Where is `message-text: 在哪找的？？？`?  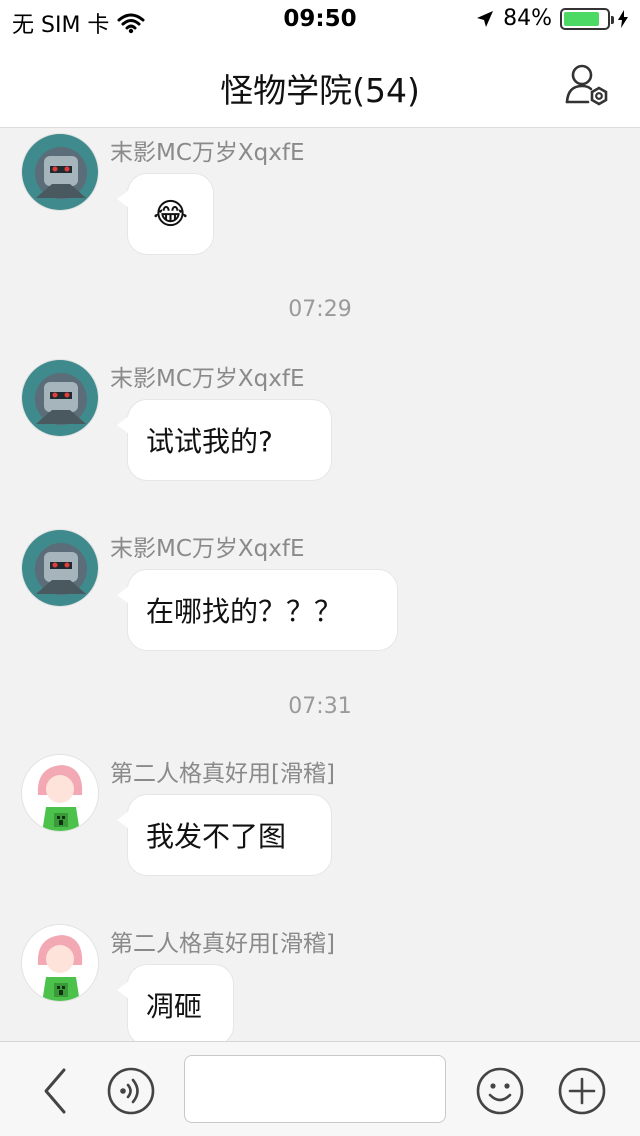
message-text: 在哪找的？？？ is located at coordinates (244, 611).